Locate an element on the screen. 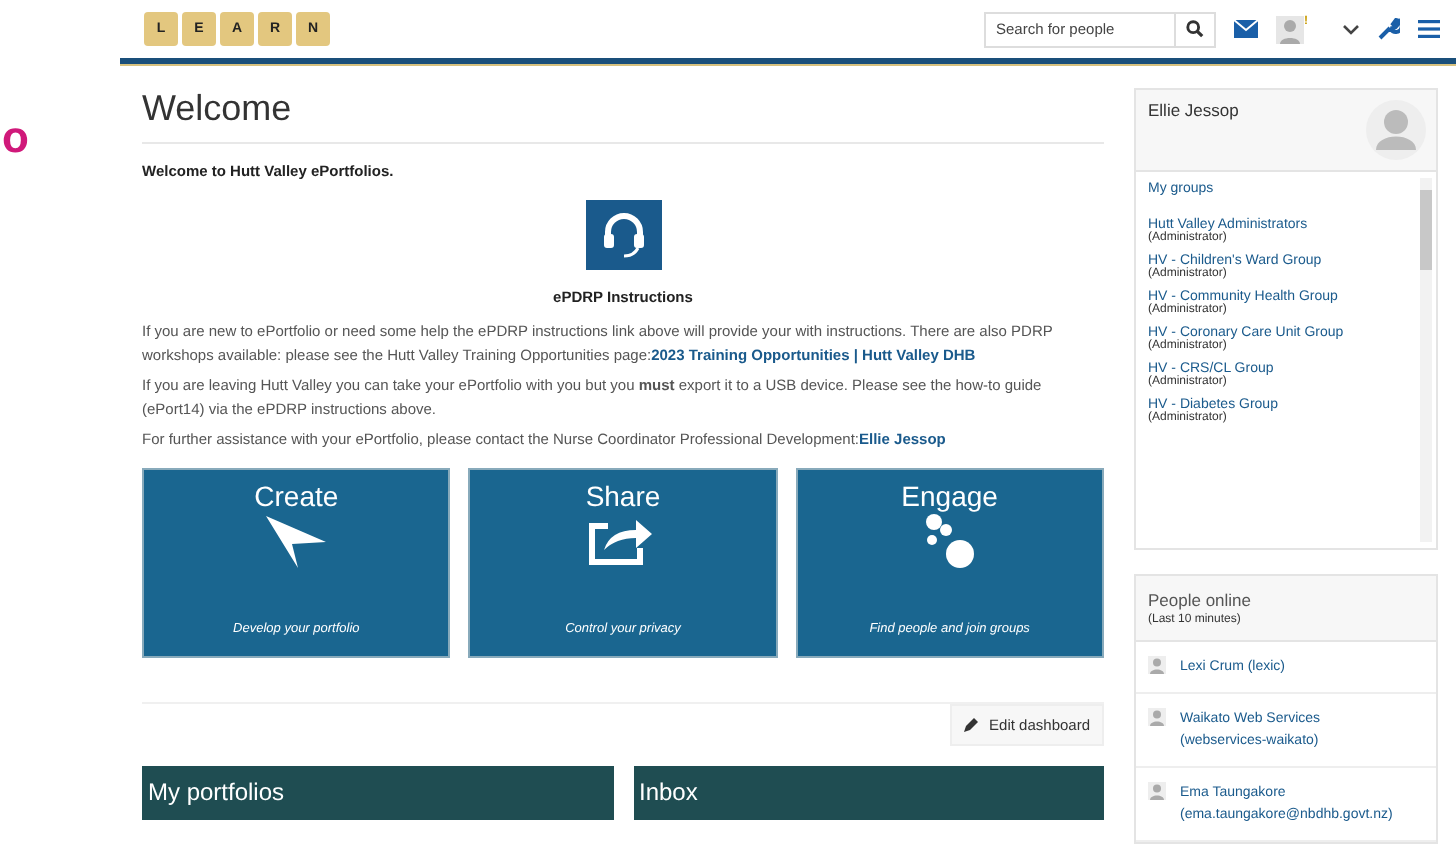 The height and width of the screenshot is (860, 1456). headset-icon is located at coordinates (623, 235).